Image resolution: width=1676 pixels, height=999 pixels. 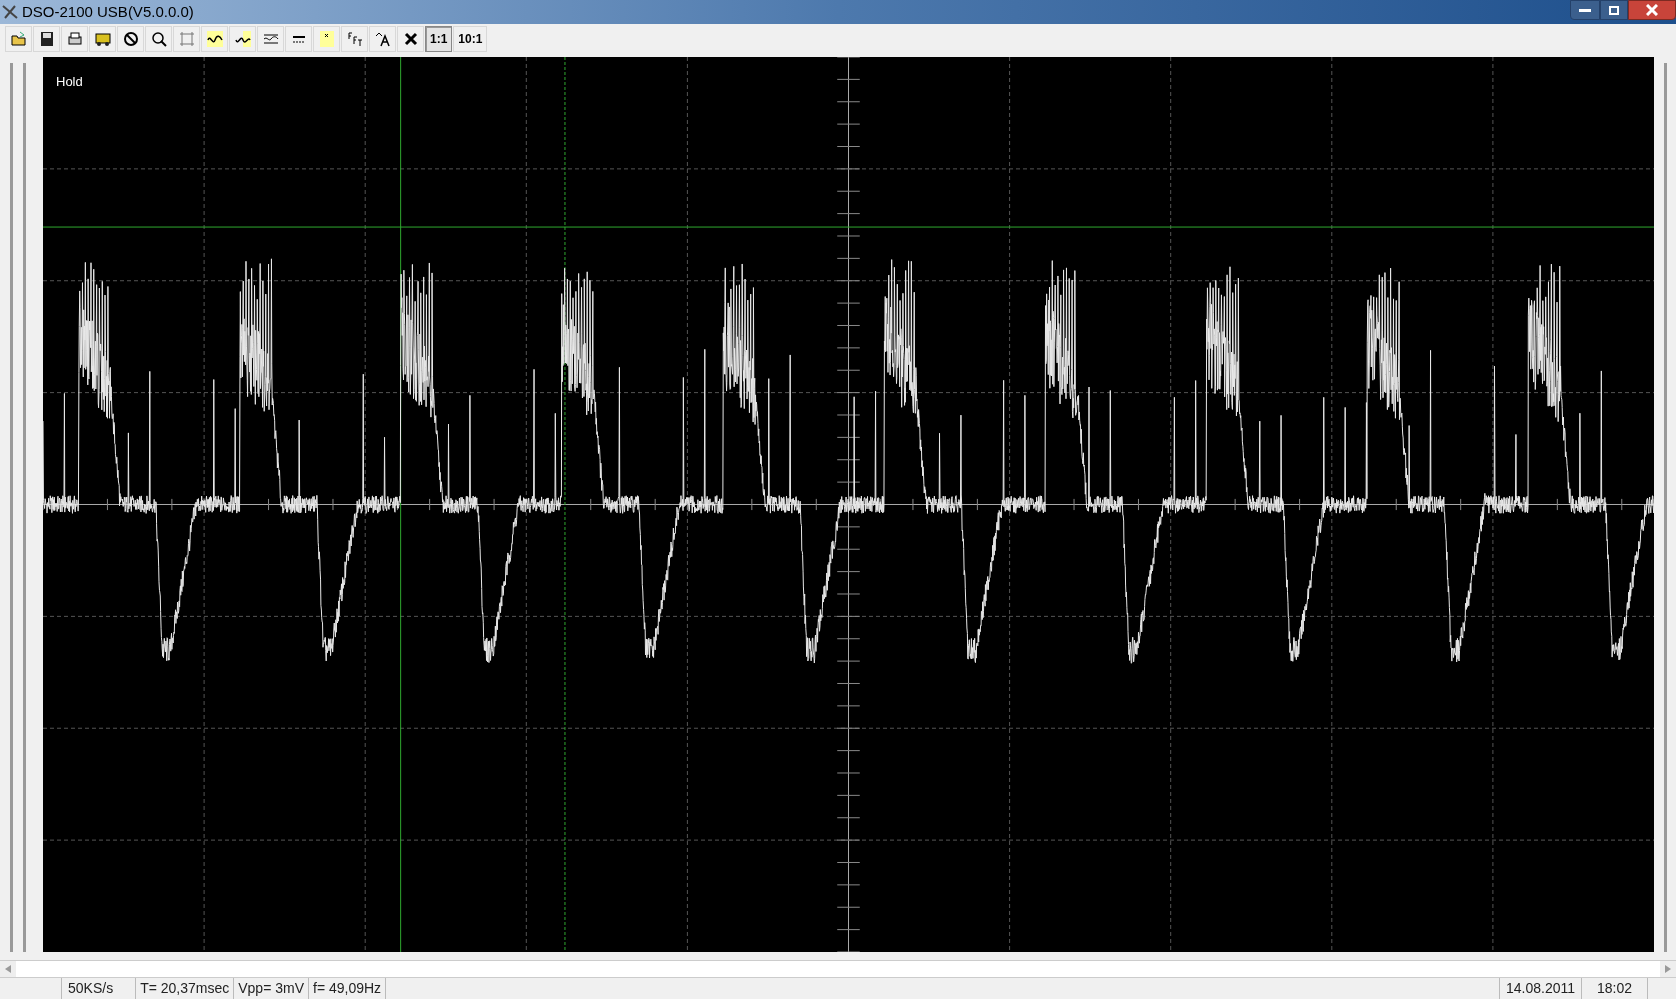 What do you see at coordinates (108, 11) in the screenshot?
I see `window-title: DSO-2100 USB(V5.0.0.0)` at bounding box center [108, 11].